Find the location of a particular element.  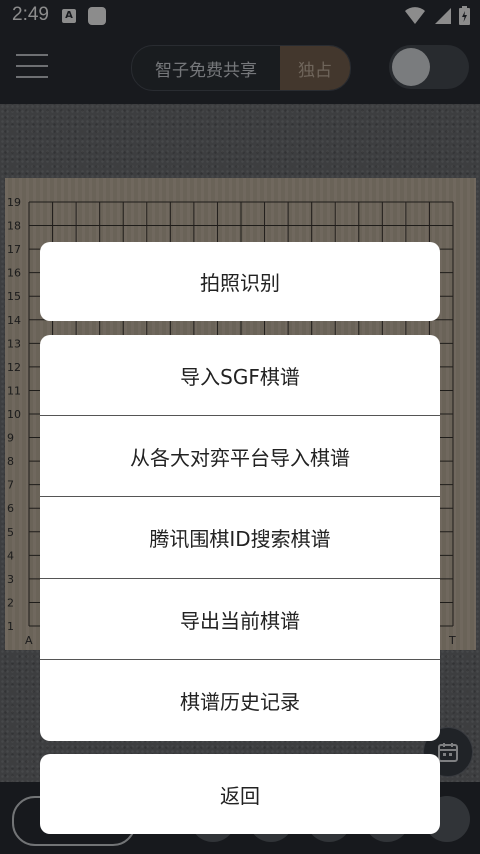

import-sgf-button: 导入SGF棋谱 is located at coordinates (240, 375).